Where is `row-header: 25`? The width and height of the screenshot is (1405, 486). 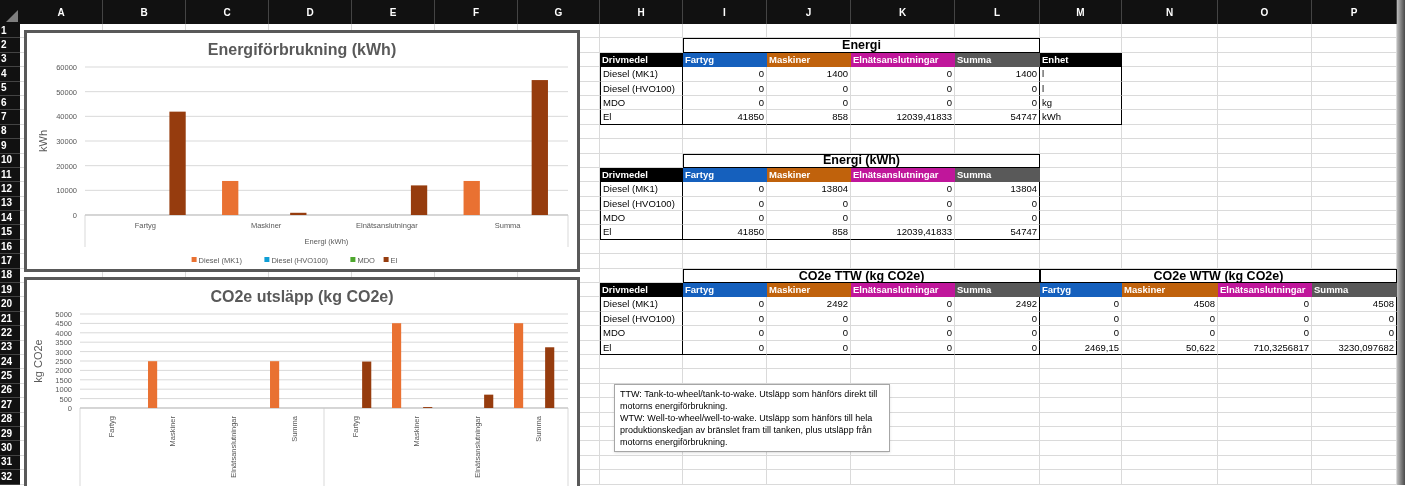
row-header: 25 is located at coordinates (10, 376).